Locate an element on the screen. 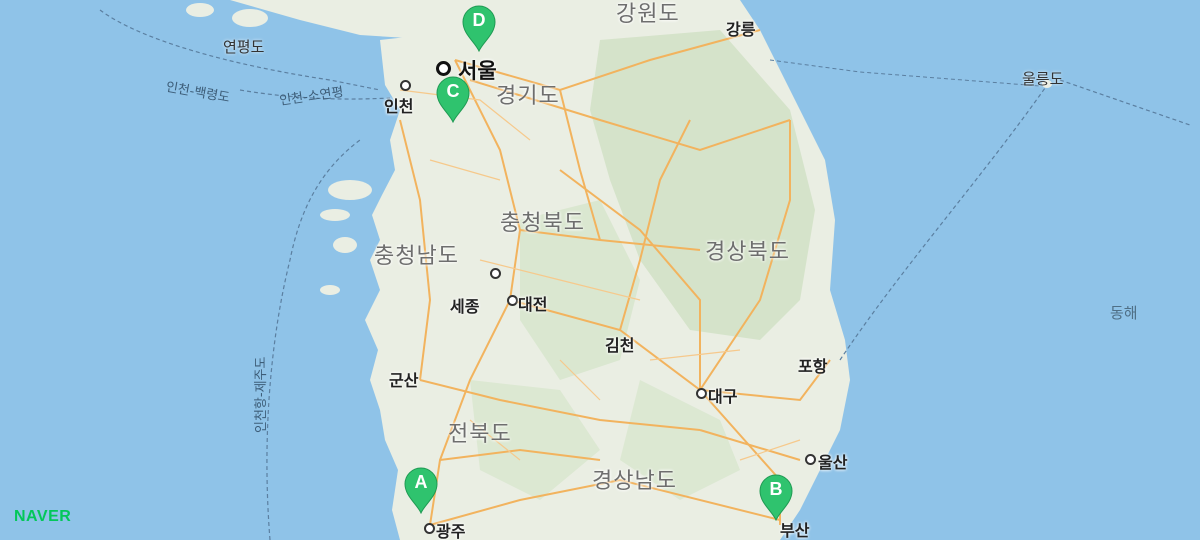  marker-label-c: C is located at coordinates (453, 91).